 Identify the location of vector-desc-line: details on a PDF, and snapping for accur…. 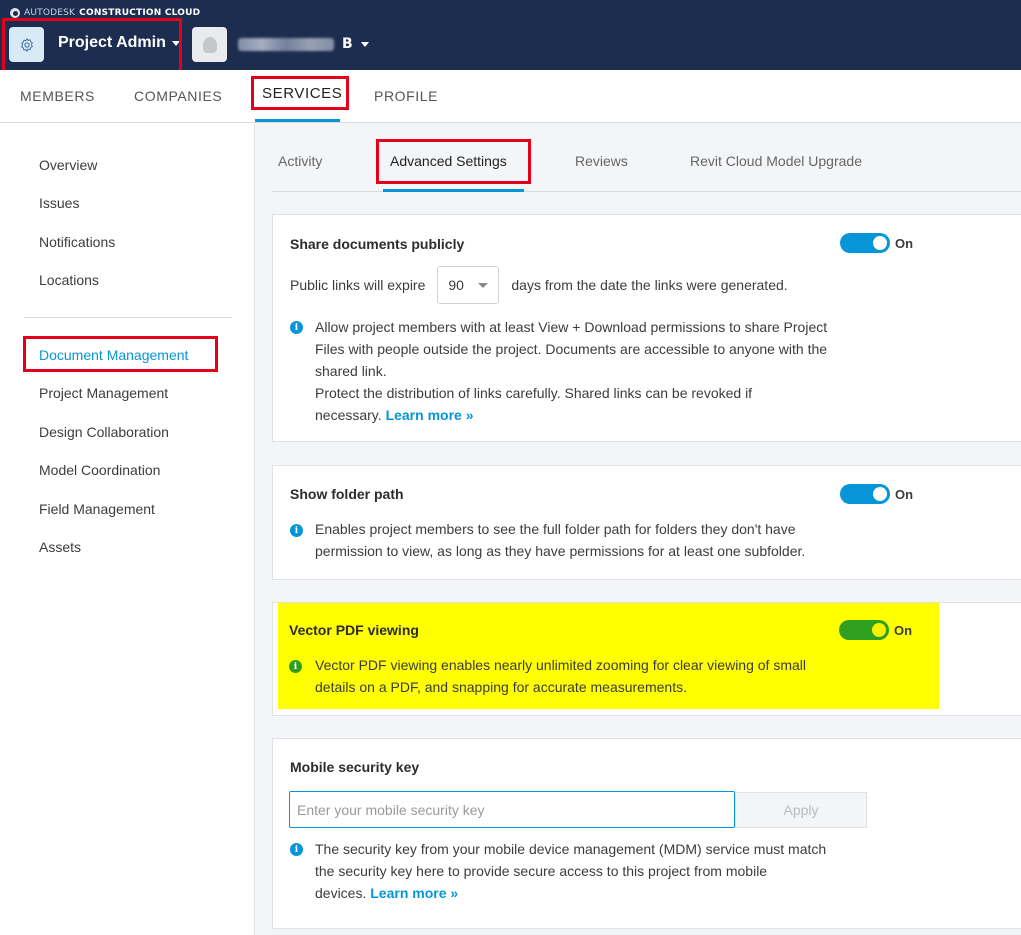
(501, 687).